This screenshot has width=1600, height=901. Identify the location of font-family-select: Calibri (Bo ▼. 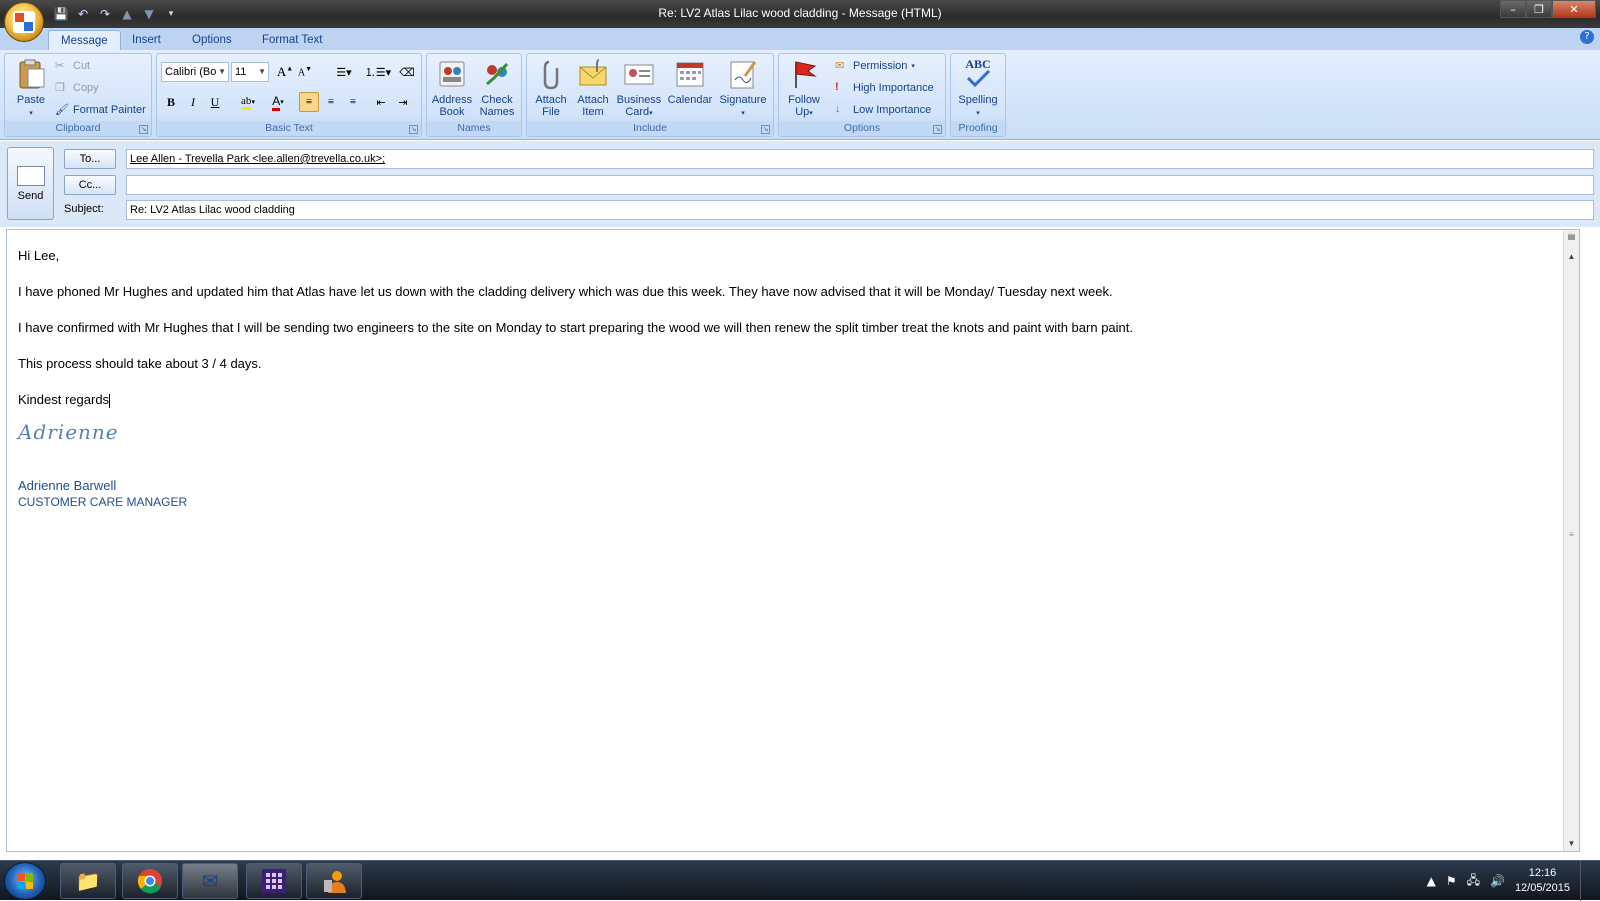
(195, 72).